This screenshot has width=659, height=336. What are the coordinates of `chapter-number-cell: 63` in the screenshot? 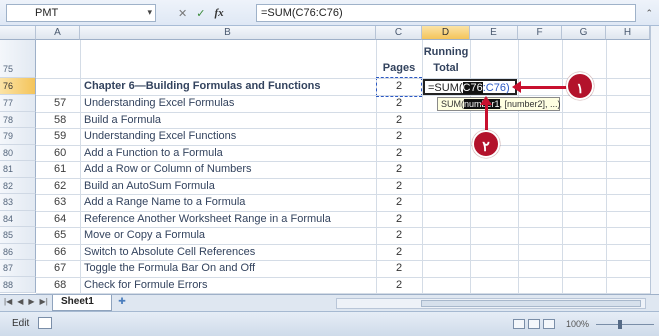 It's located at (58, 202).